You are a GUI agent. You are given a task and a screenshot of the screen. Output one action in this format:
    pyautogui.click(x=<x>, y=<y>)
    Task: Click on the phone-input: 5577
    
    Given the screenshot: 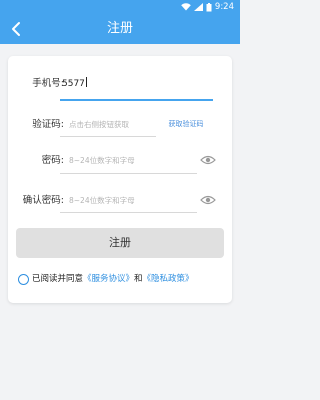 What is the action you would take?
    pyautogui.click(x=74, y=83)
    